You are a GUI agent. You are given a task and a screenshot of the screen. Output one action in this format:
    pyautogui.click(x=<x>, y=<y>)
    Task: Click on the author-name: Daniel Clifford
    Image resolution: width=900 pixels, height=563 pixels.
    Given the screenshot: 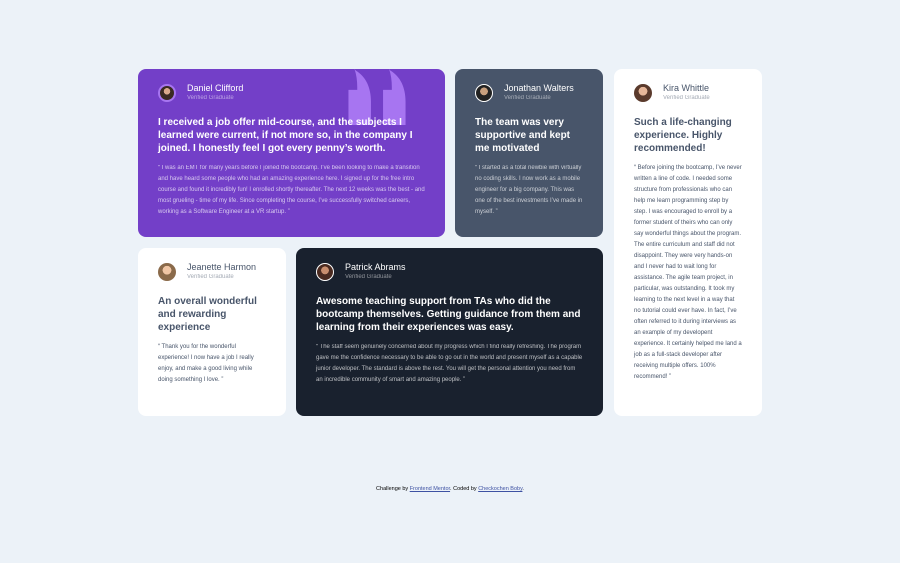 What is the action you would take?
    pyautogui.click(x=215, y=88)
    